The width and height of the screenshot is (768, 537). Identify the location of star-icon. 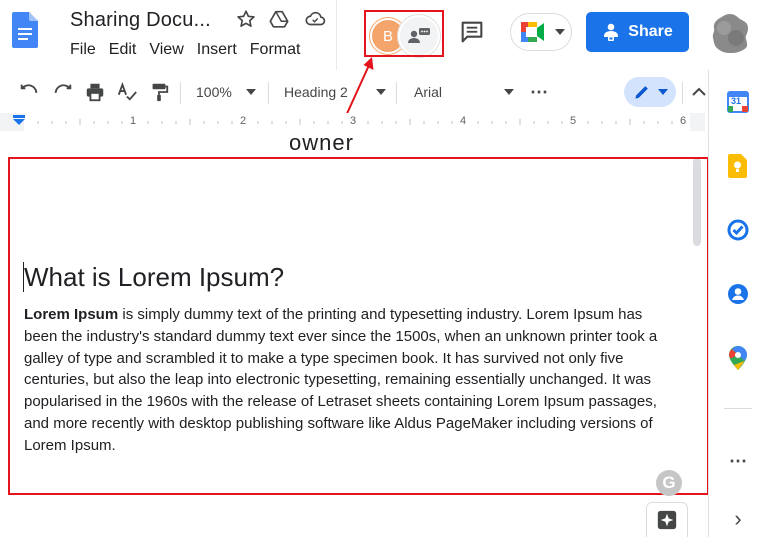
(247, 20).